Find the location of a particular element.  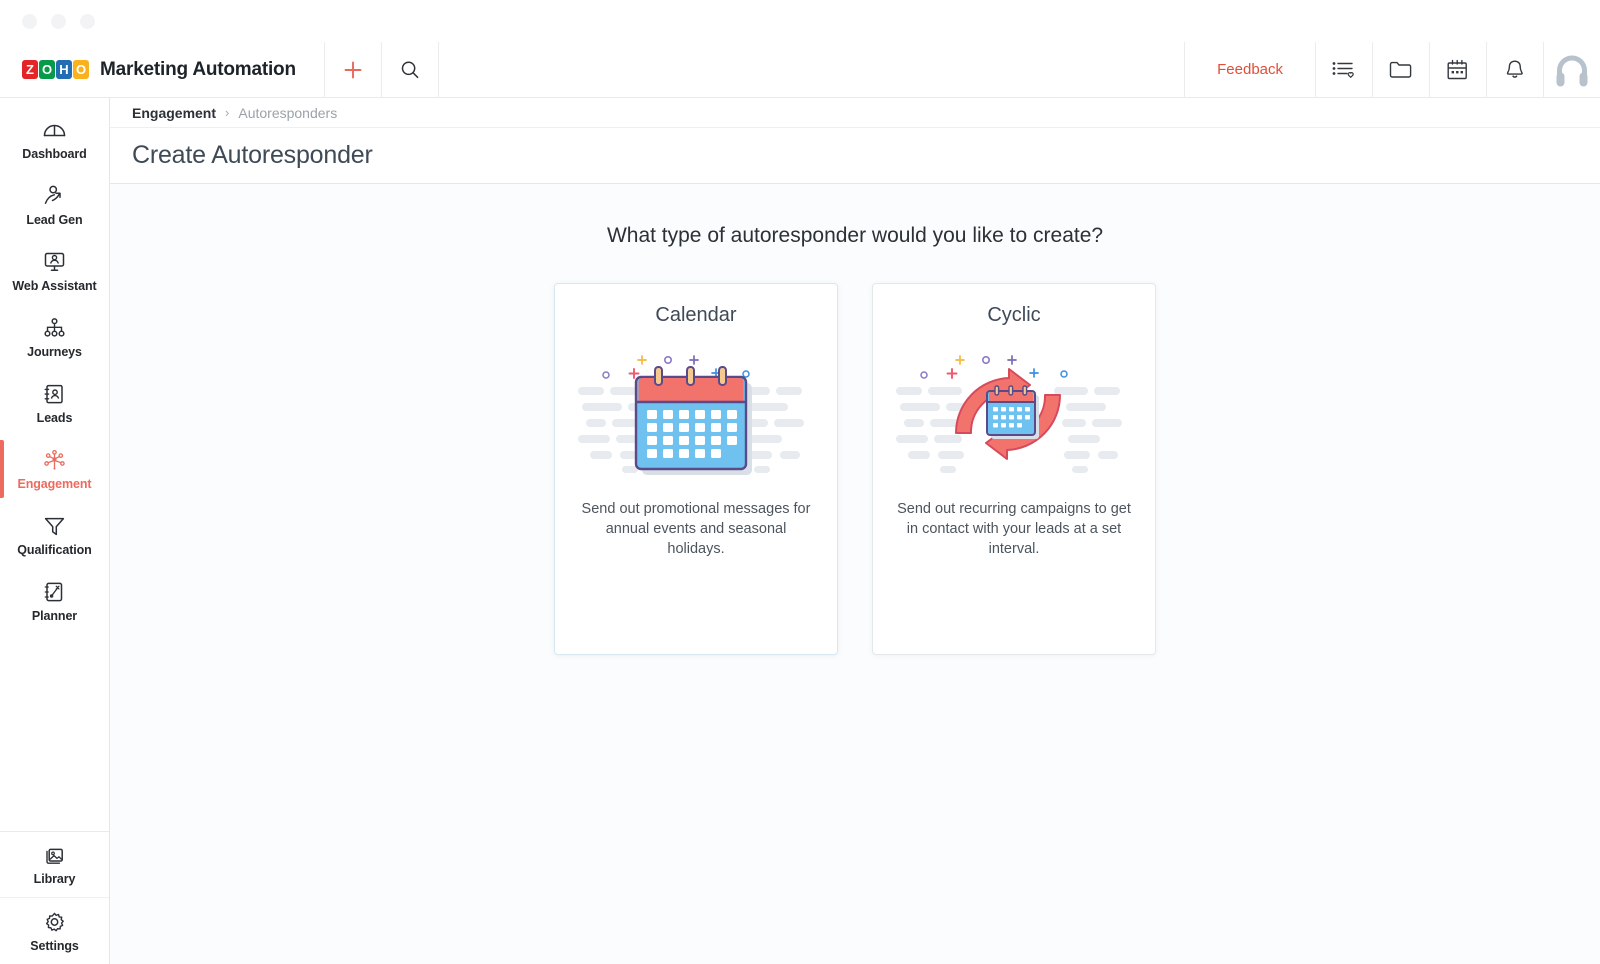

sidebar-item-leads: Leads is located at coordinates (54, 403).